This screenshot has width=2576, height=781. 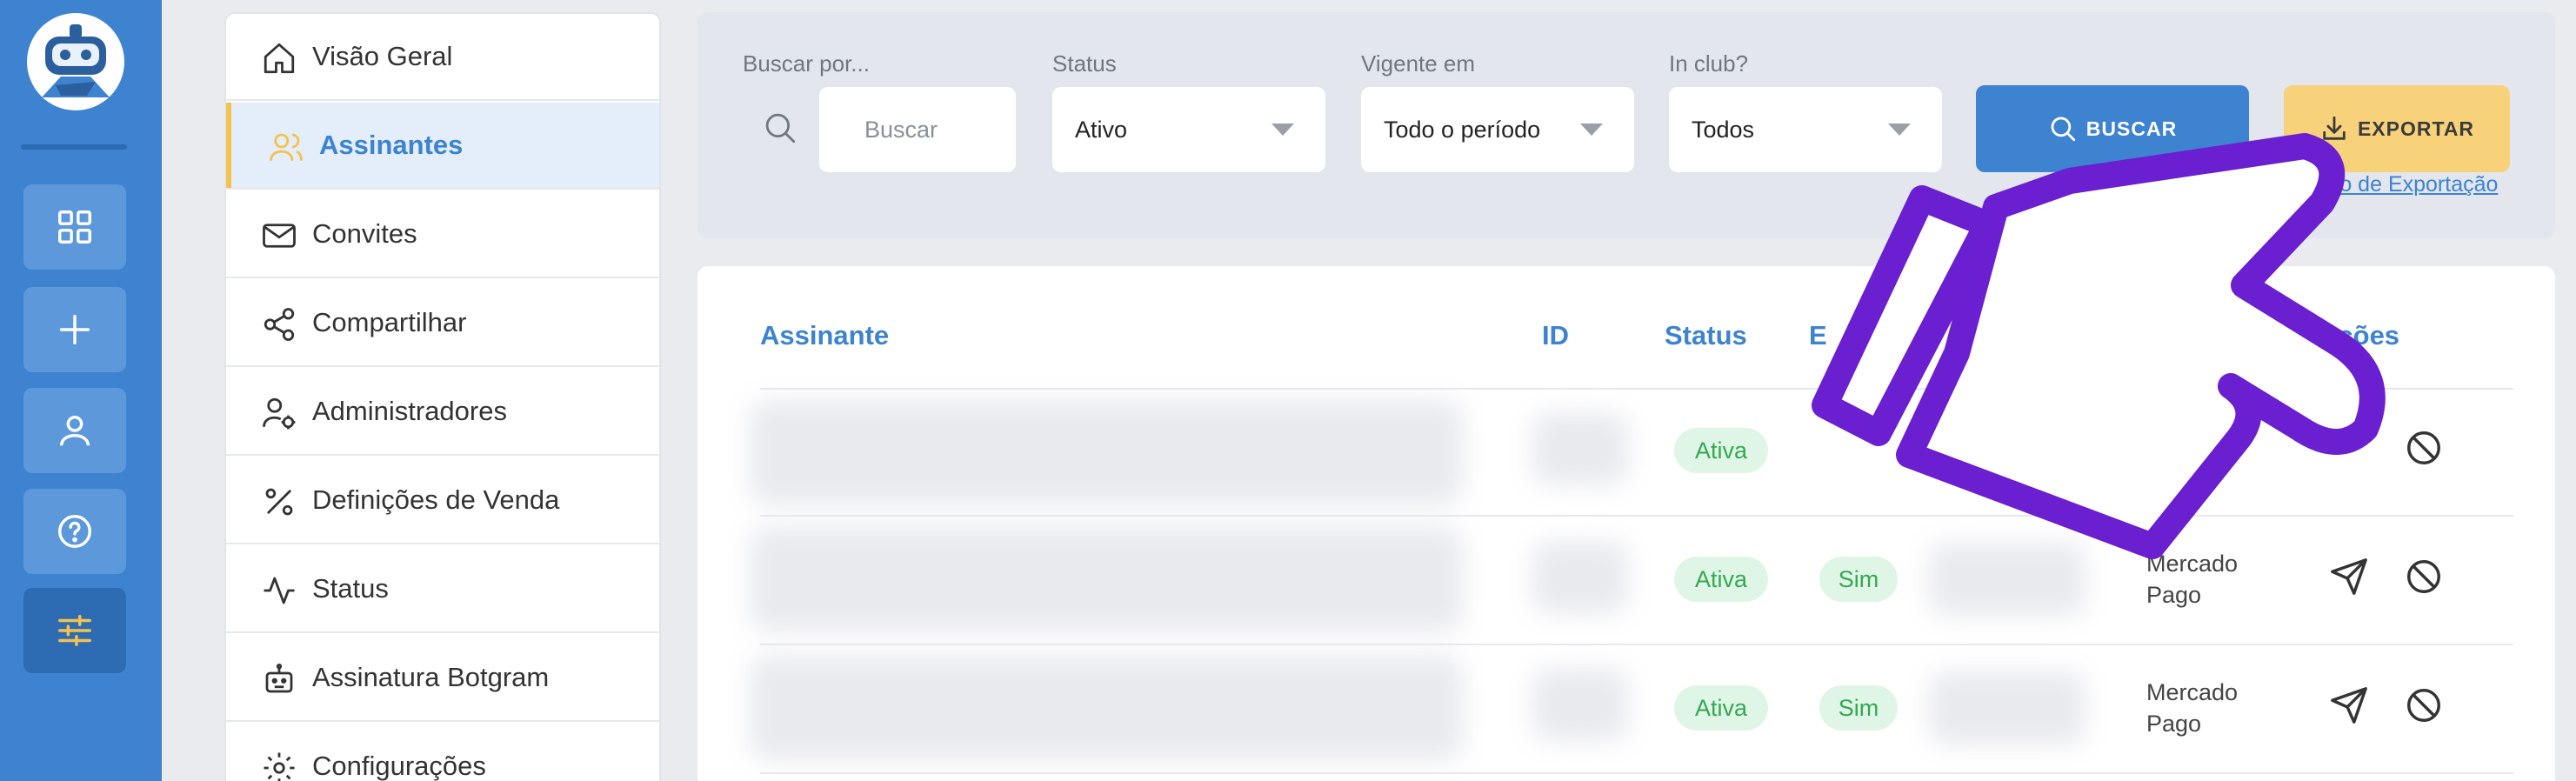 I want to click on share-icon, so click(x=279, y=324).